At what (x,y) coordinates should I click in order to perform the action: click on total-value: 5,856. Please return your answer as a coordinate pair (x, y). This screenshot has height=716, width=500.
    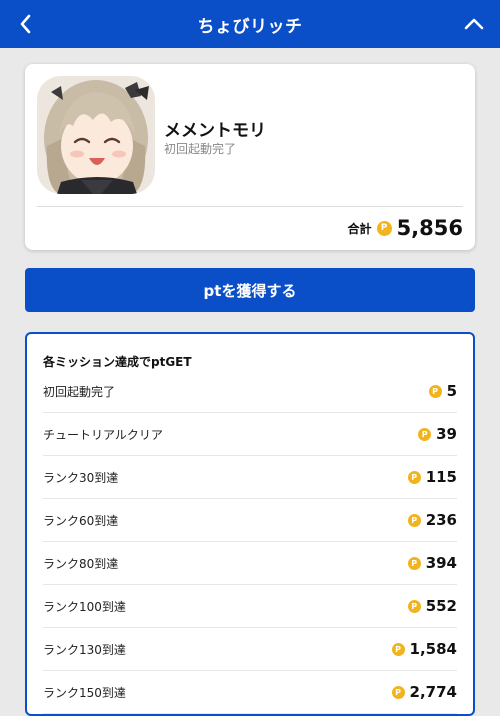
    Looking at the image, I should click on (429, 228).